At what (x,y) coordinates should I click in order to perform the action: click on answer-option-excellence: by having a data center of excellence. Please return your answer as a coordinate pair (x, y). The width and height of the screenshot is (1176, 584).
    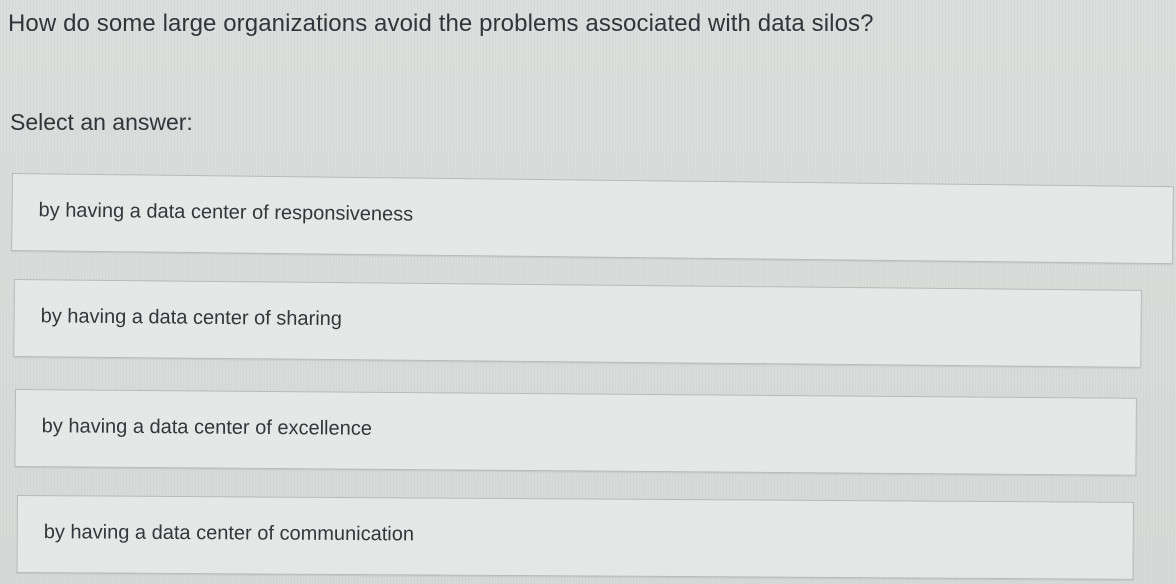
    Looking at the image, I should click on (575, 432).